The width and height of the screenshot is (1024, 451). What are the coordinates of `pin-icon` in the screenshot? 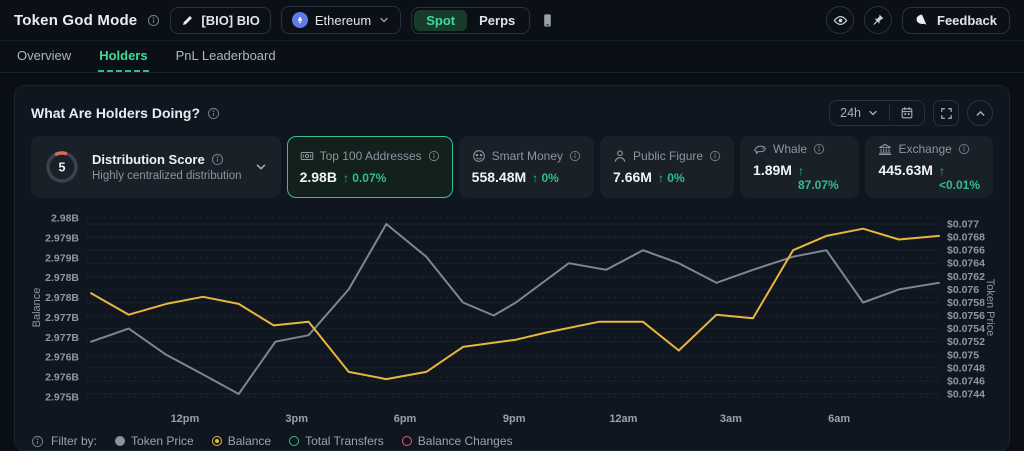 It's located at (878, 20).